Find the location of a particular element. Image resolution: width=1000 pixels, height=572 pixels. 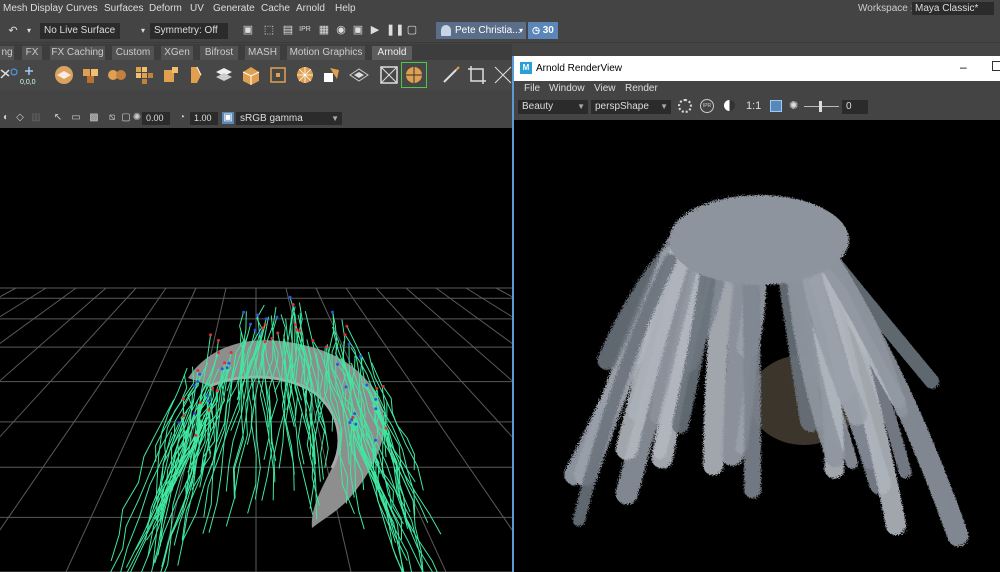

paint-brush-icon is located at coordinates (451, 75).